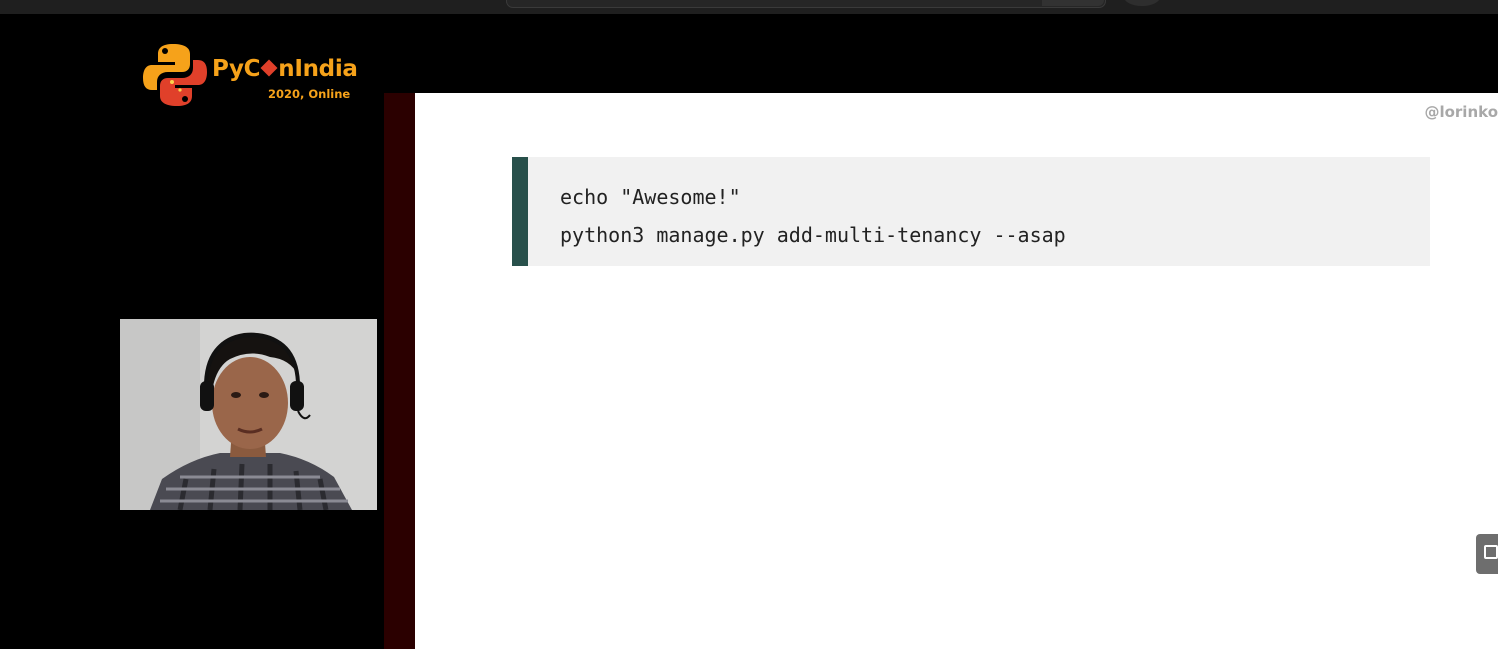  I want to click on faint-background-text, so click(551, 346).